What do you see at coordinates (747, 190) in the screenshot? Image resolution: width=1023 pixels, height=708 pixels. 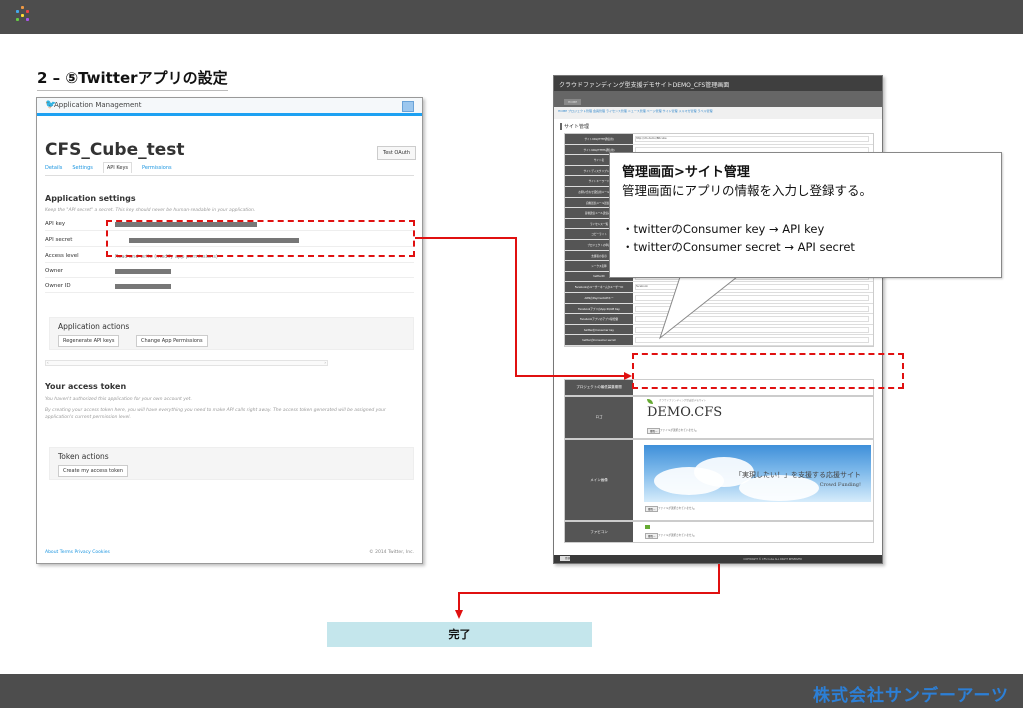 I see `callout-description: 管理画面にアプリの情報を入力し登録する。` at bounding box center [747, 190].